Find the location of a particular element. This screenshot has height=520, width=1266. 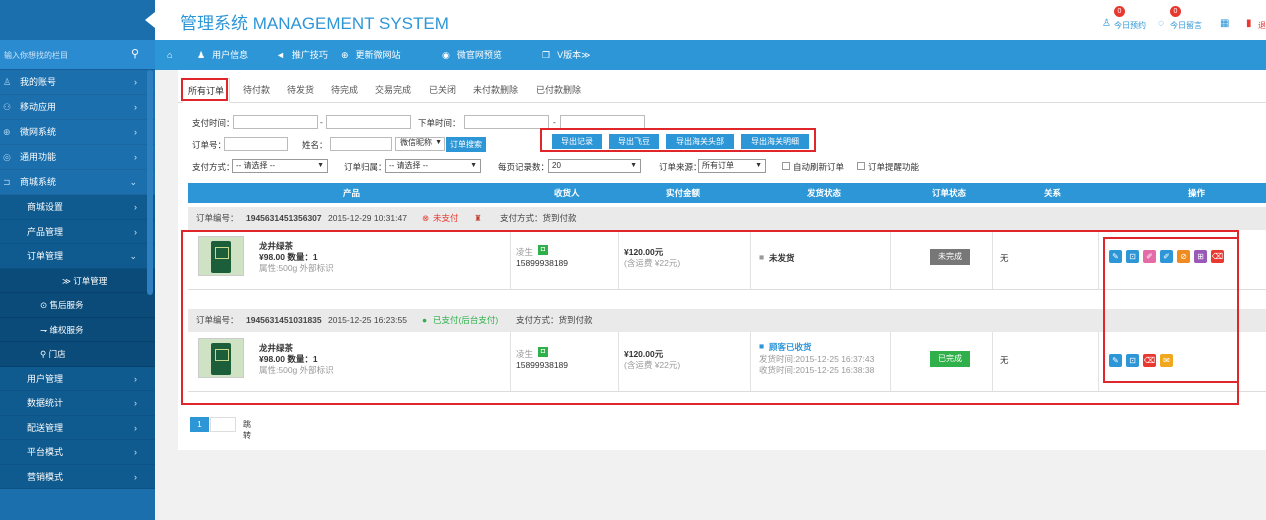

sidebar-toggle-notch is located at coordinates (150, 20).